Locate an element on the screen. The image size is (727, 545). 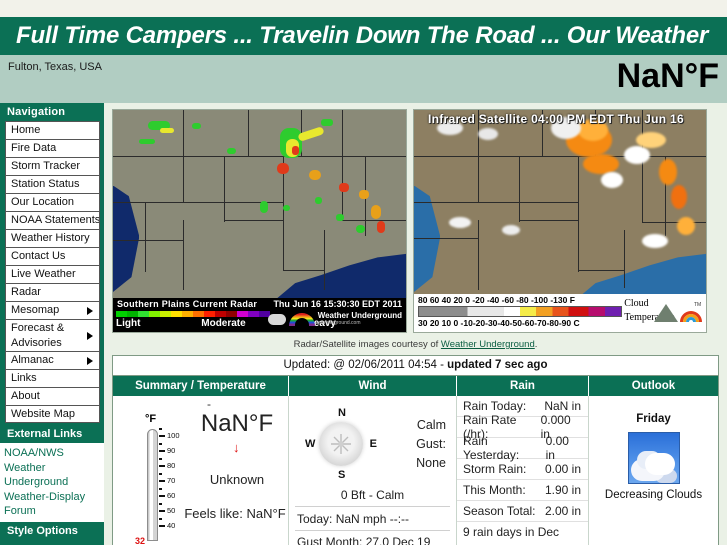
updated-timestamp: Updated: @ 02/06/2011 04:54 - is located at coordinates (365, 365).